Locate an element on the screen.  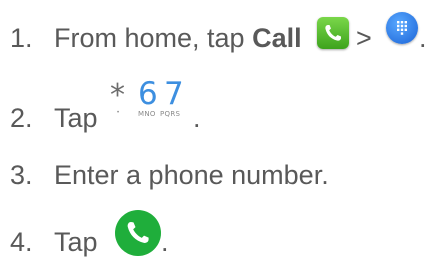
step-text: Enter a phone number. is located at coordinates (191, 175).